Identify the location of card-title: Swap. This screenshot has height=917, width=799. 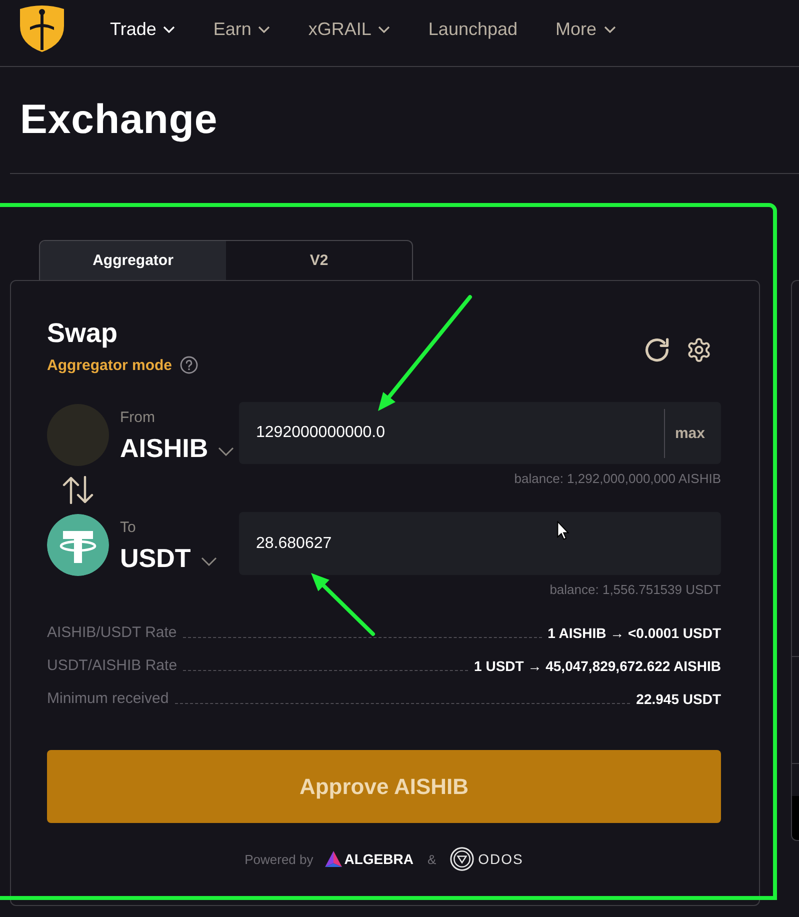
(82, 333).